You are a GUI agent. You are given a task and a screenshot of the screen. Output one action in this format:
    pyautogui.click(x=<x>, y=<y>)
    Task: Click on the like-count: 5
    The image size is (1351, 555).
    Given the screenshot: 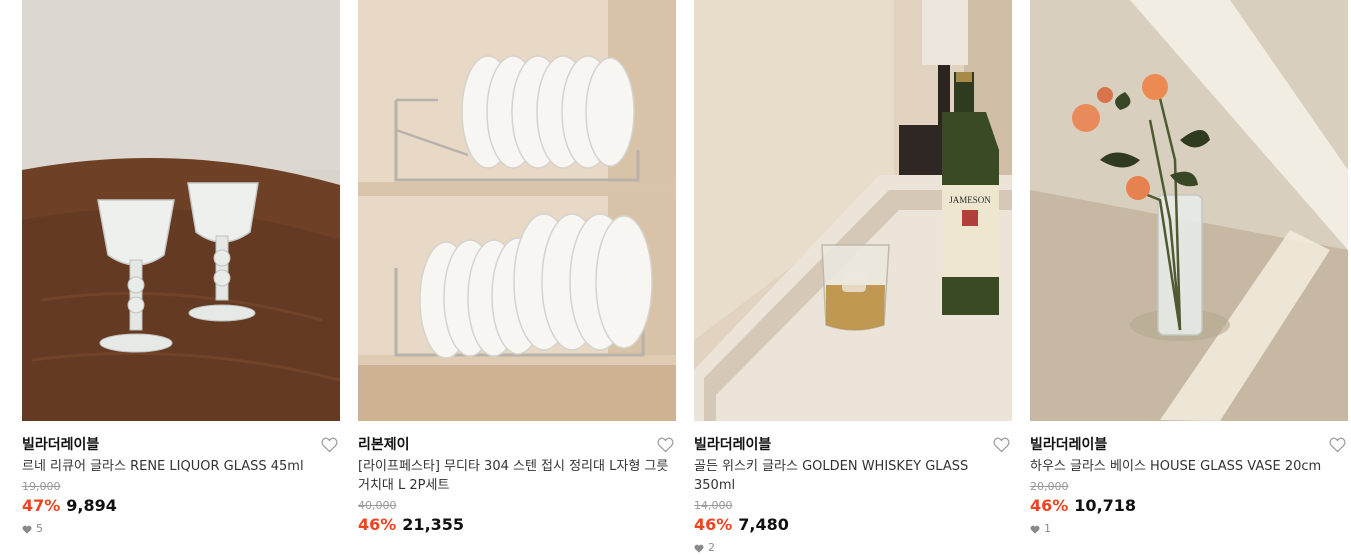 What is the action you would take?
    pyautogui.click(x=181, y=529)
    